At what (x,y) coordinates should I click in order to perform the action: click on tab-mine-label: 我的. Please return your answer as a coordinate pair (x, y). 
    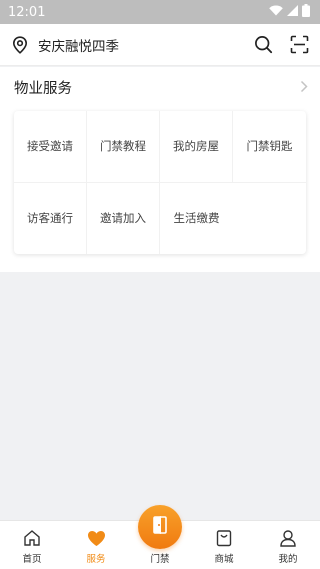
    Looking at the image, I should click on (288, 559).